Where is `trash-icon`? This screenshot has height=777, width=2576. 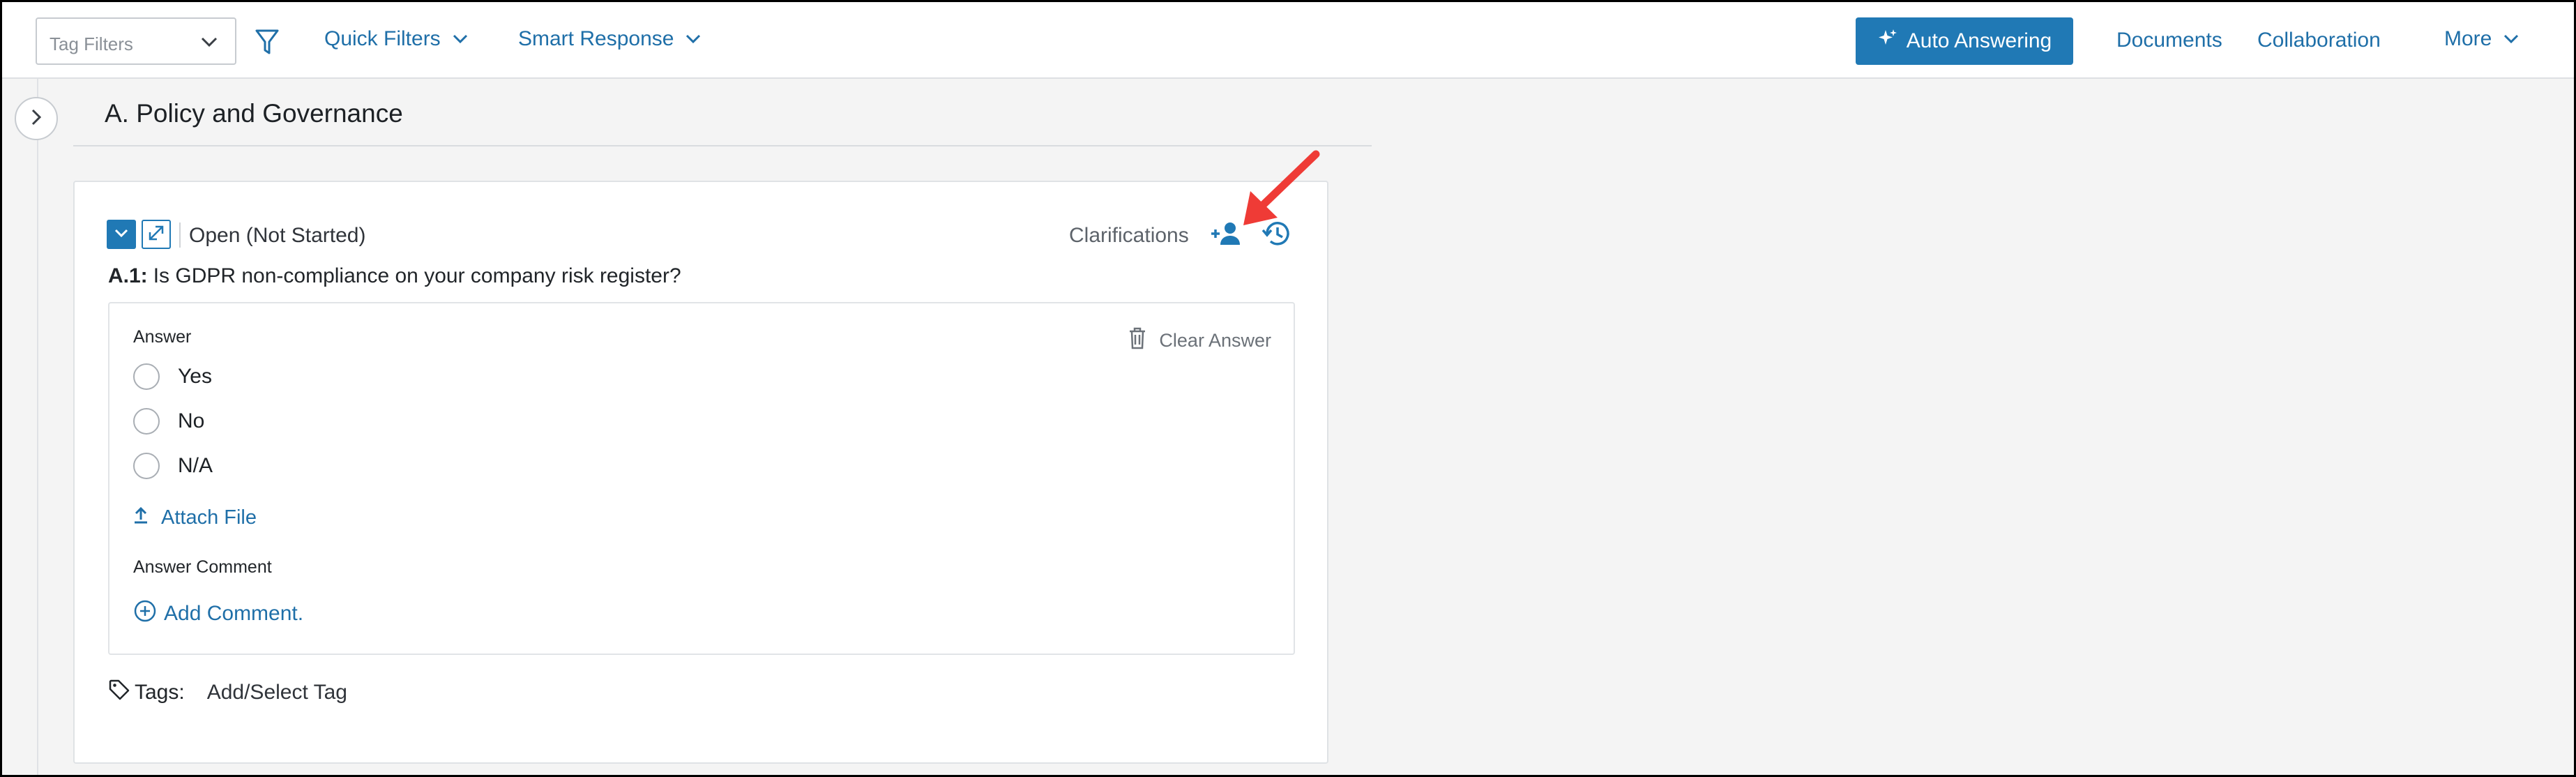 trash-icon is located at coordinates (1137, 340).